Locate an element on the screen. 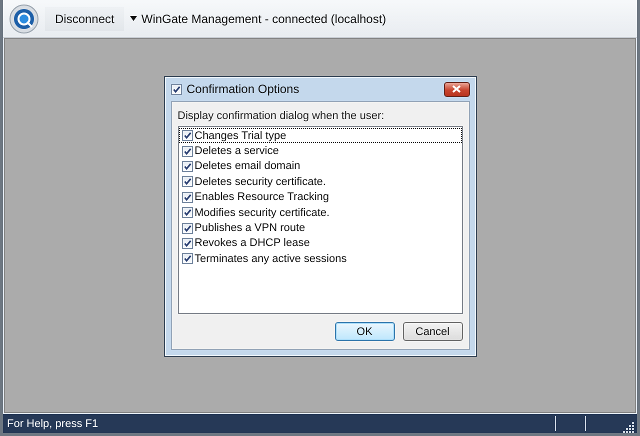 This screenshot has width=640, height=436. cancel-button: Cancel is located at coordinates (432, 331).